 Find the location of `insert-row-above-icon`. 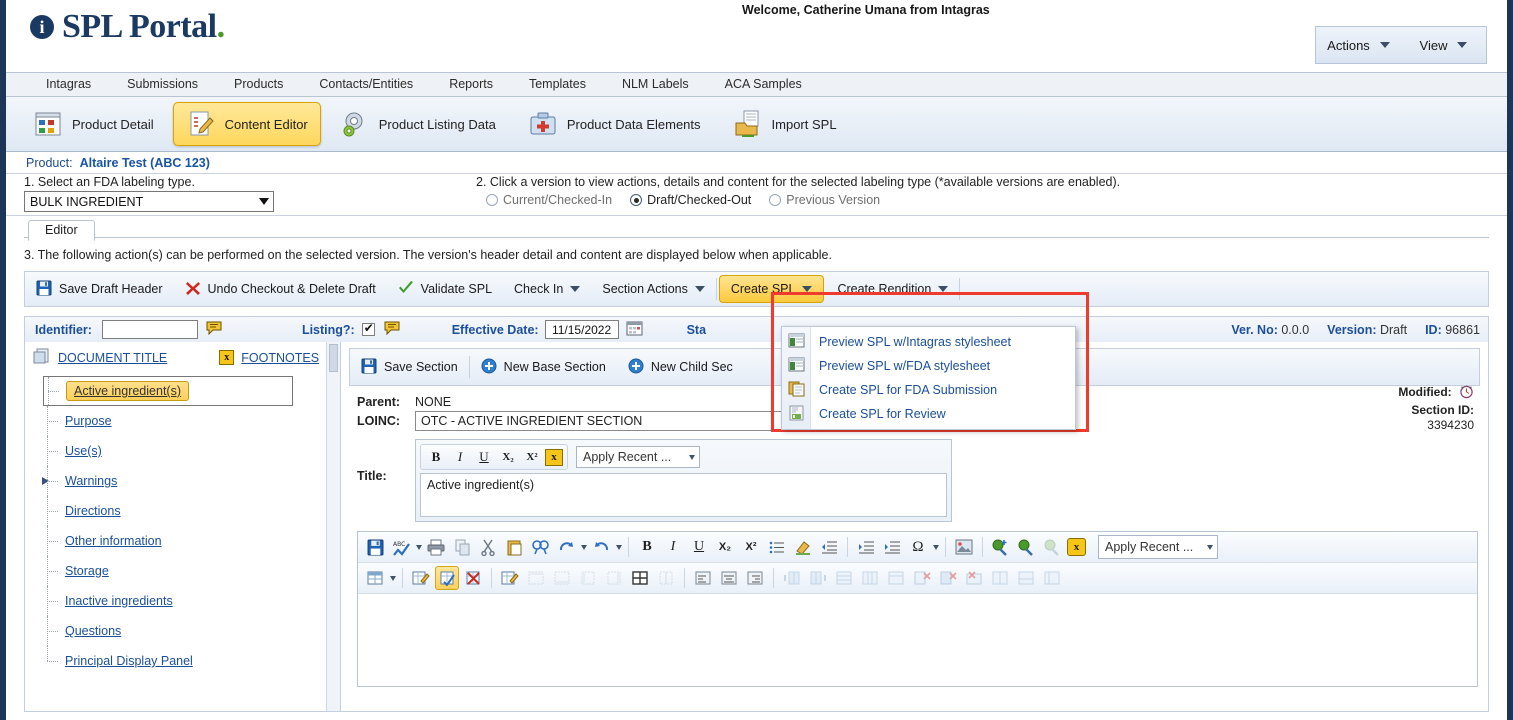

insert-row-above-icon is located at coordinates (792, 578).